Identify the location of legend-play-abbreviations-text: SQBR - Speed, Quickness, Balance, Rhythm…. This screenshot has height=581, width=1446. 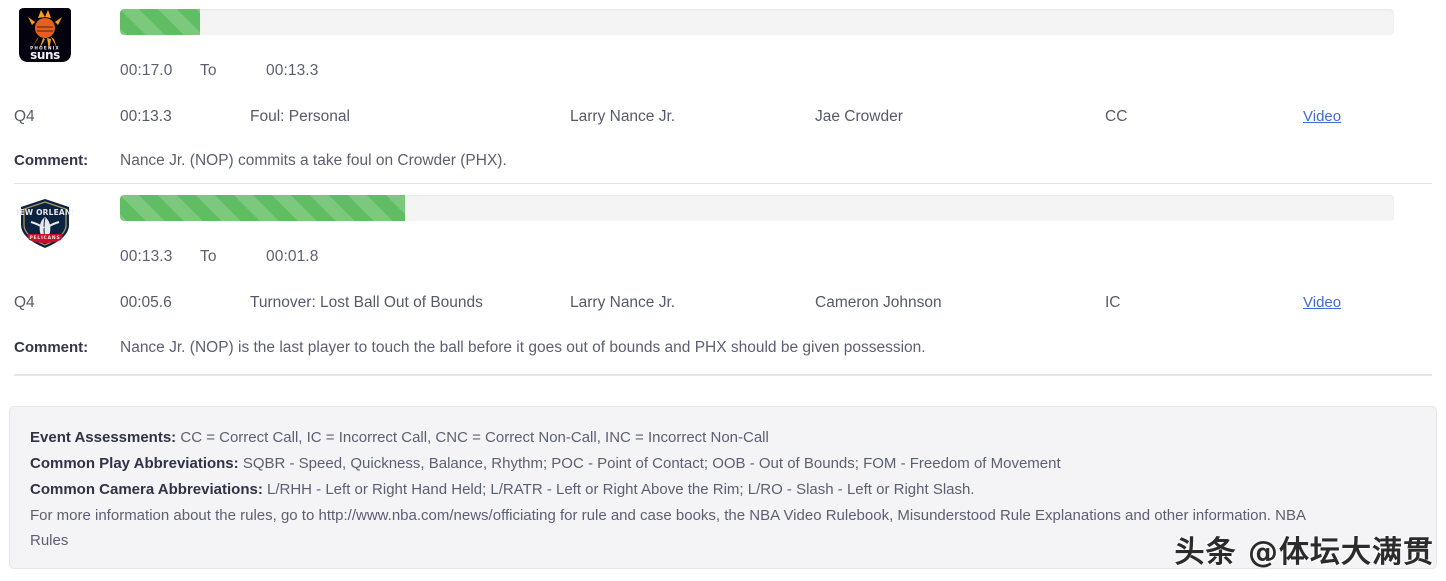
(651, 463).